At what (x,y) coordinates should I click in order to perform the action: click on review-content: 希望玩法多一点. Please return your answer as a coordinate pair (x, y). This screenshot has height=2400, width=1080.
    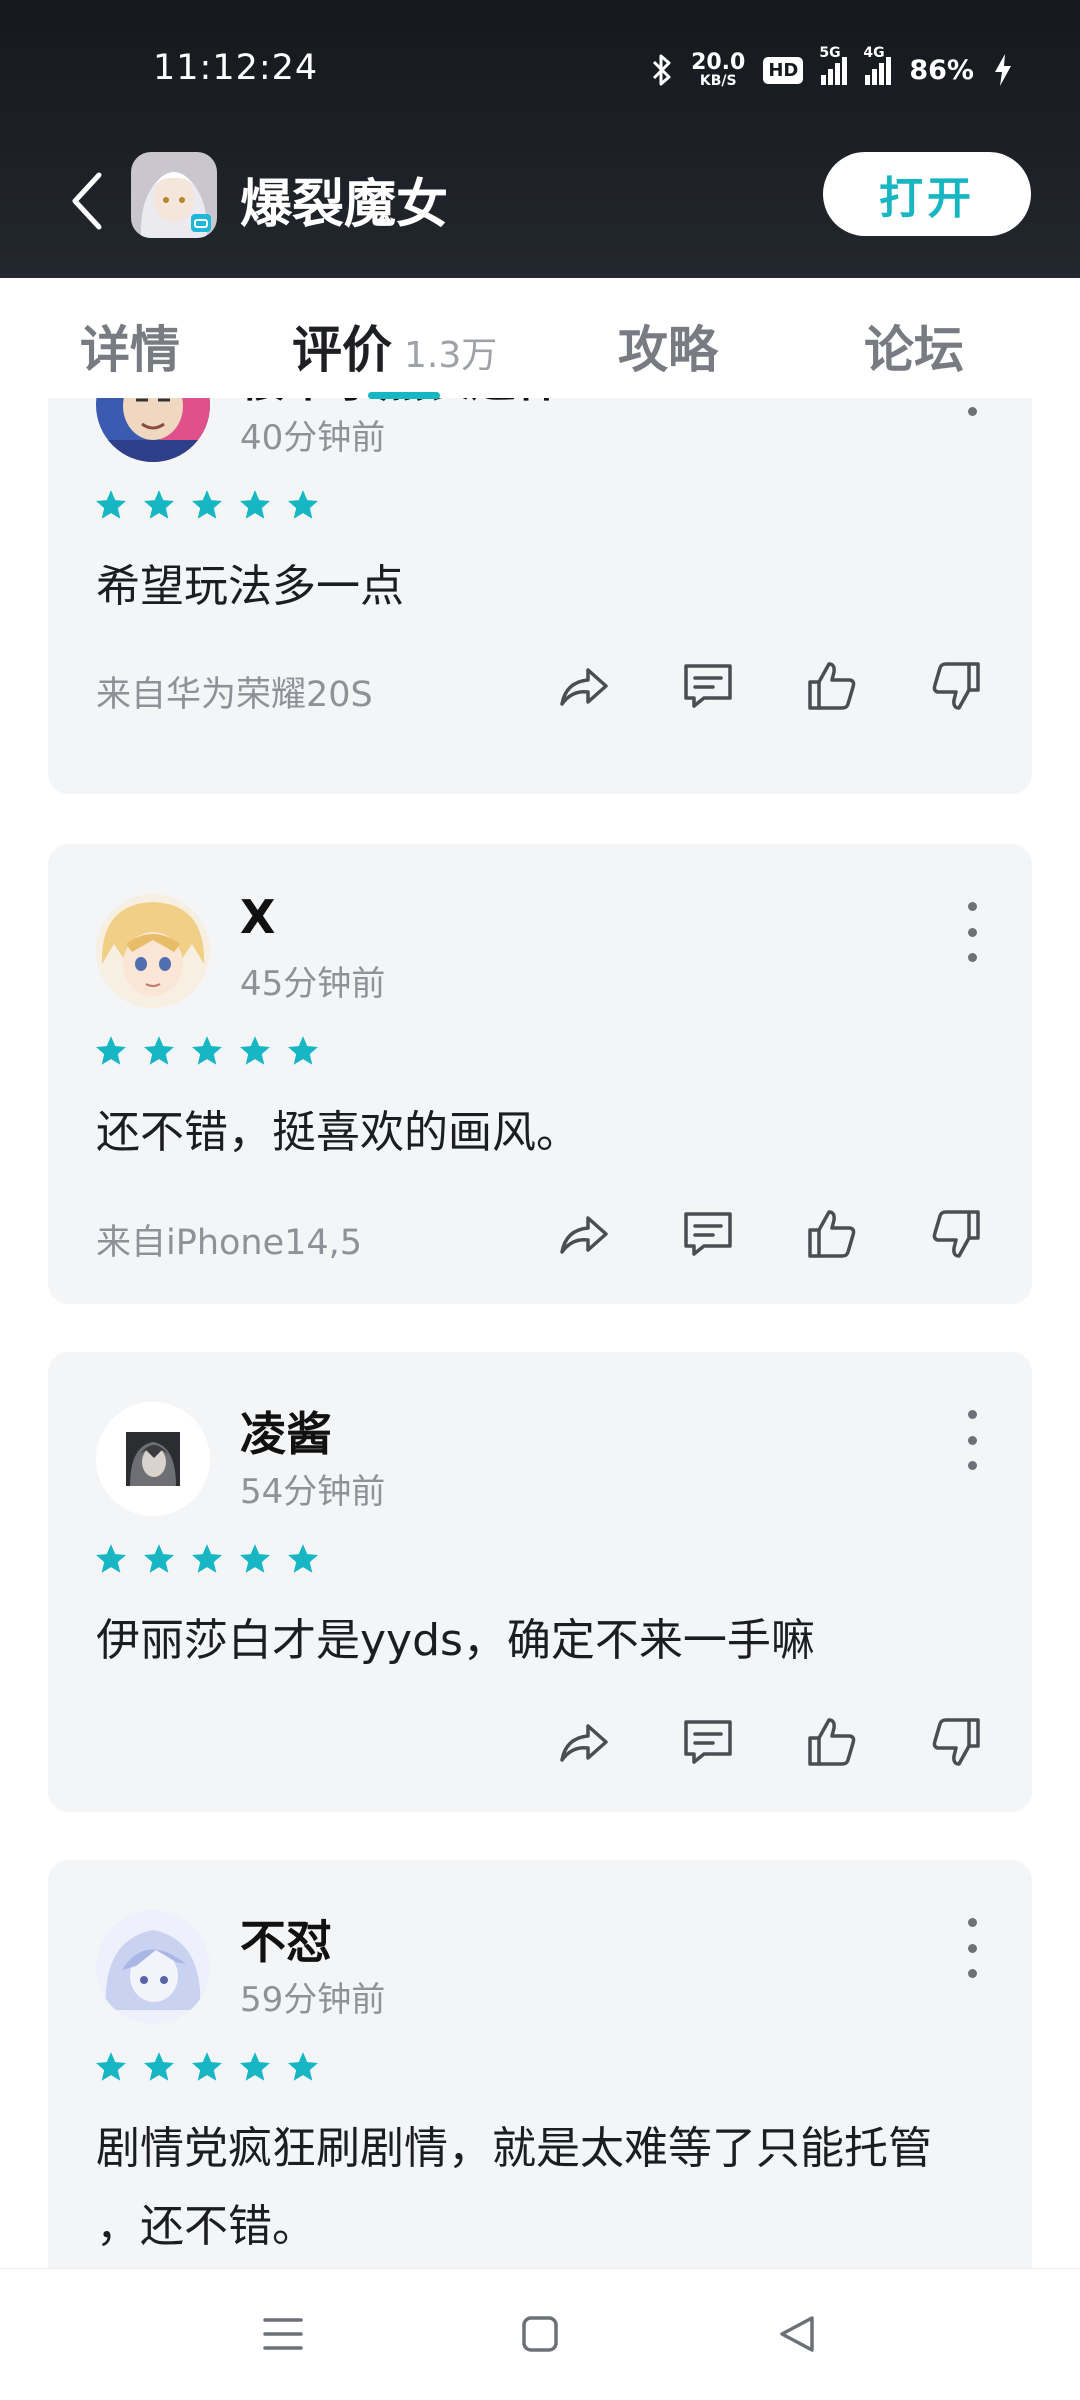
    Looking at the image, I should click on (541, 587).